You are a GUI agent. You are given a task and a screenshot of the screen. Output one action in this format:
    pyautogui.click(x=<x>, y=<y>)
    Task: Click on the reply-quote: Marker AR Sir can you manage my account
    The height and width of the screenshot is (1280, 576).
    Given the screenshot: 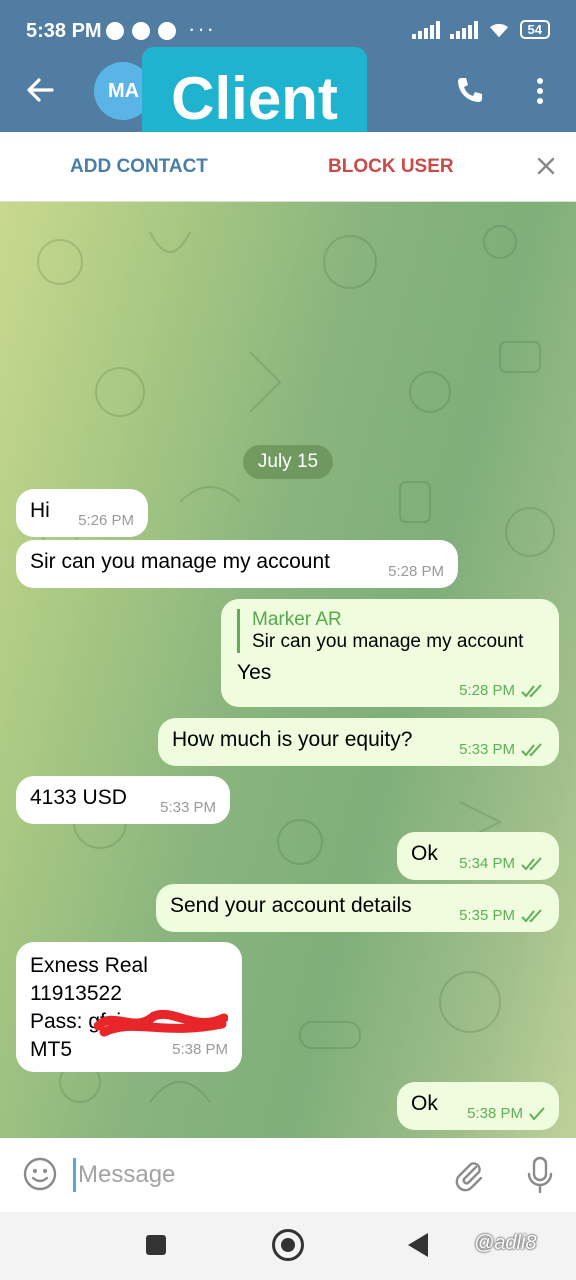 What is the action you would take?
    pyautogui.click(x=391, y=631)
    